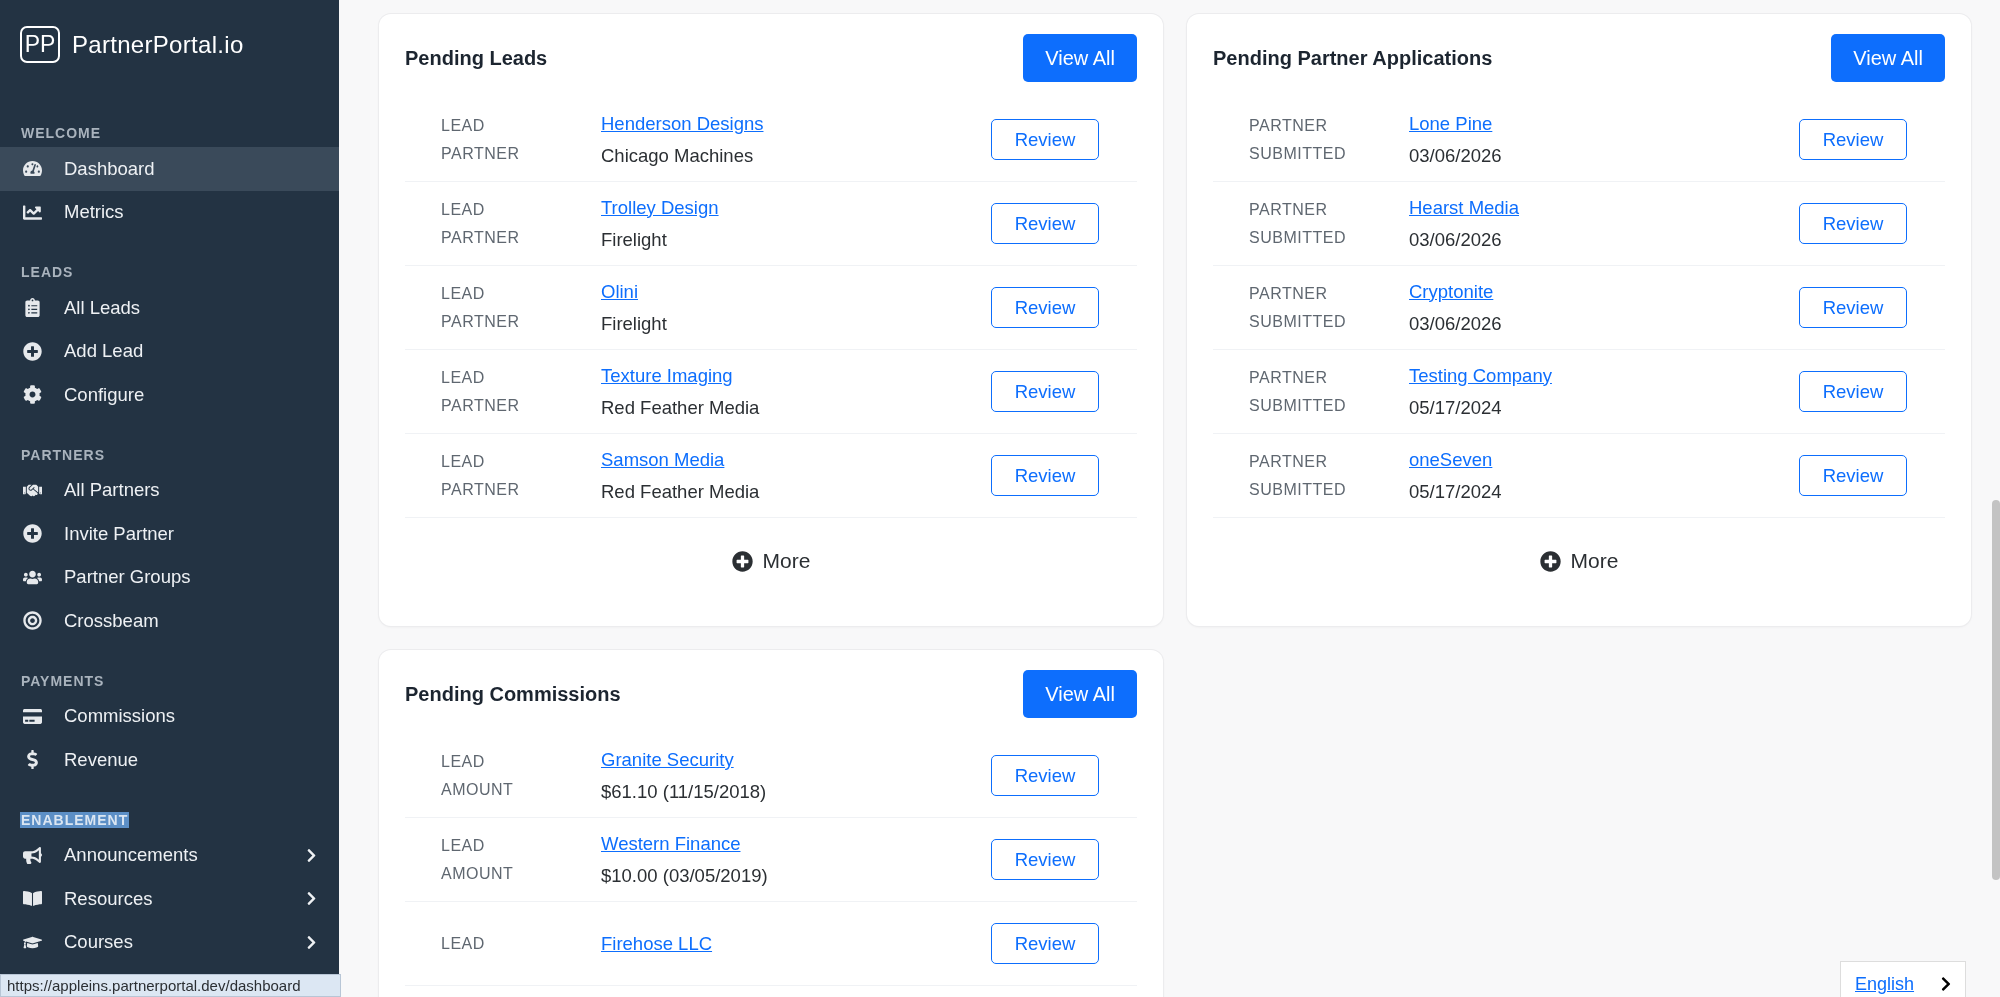 This screenshot has width=2000, height=997. I want to click on field-value: $10.00 (03/05/2019), so click(685, 875).